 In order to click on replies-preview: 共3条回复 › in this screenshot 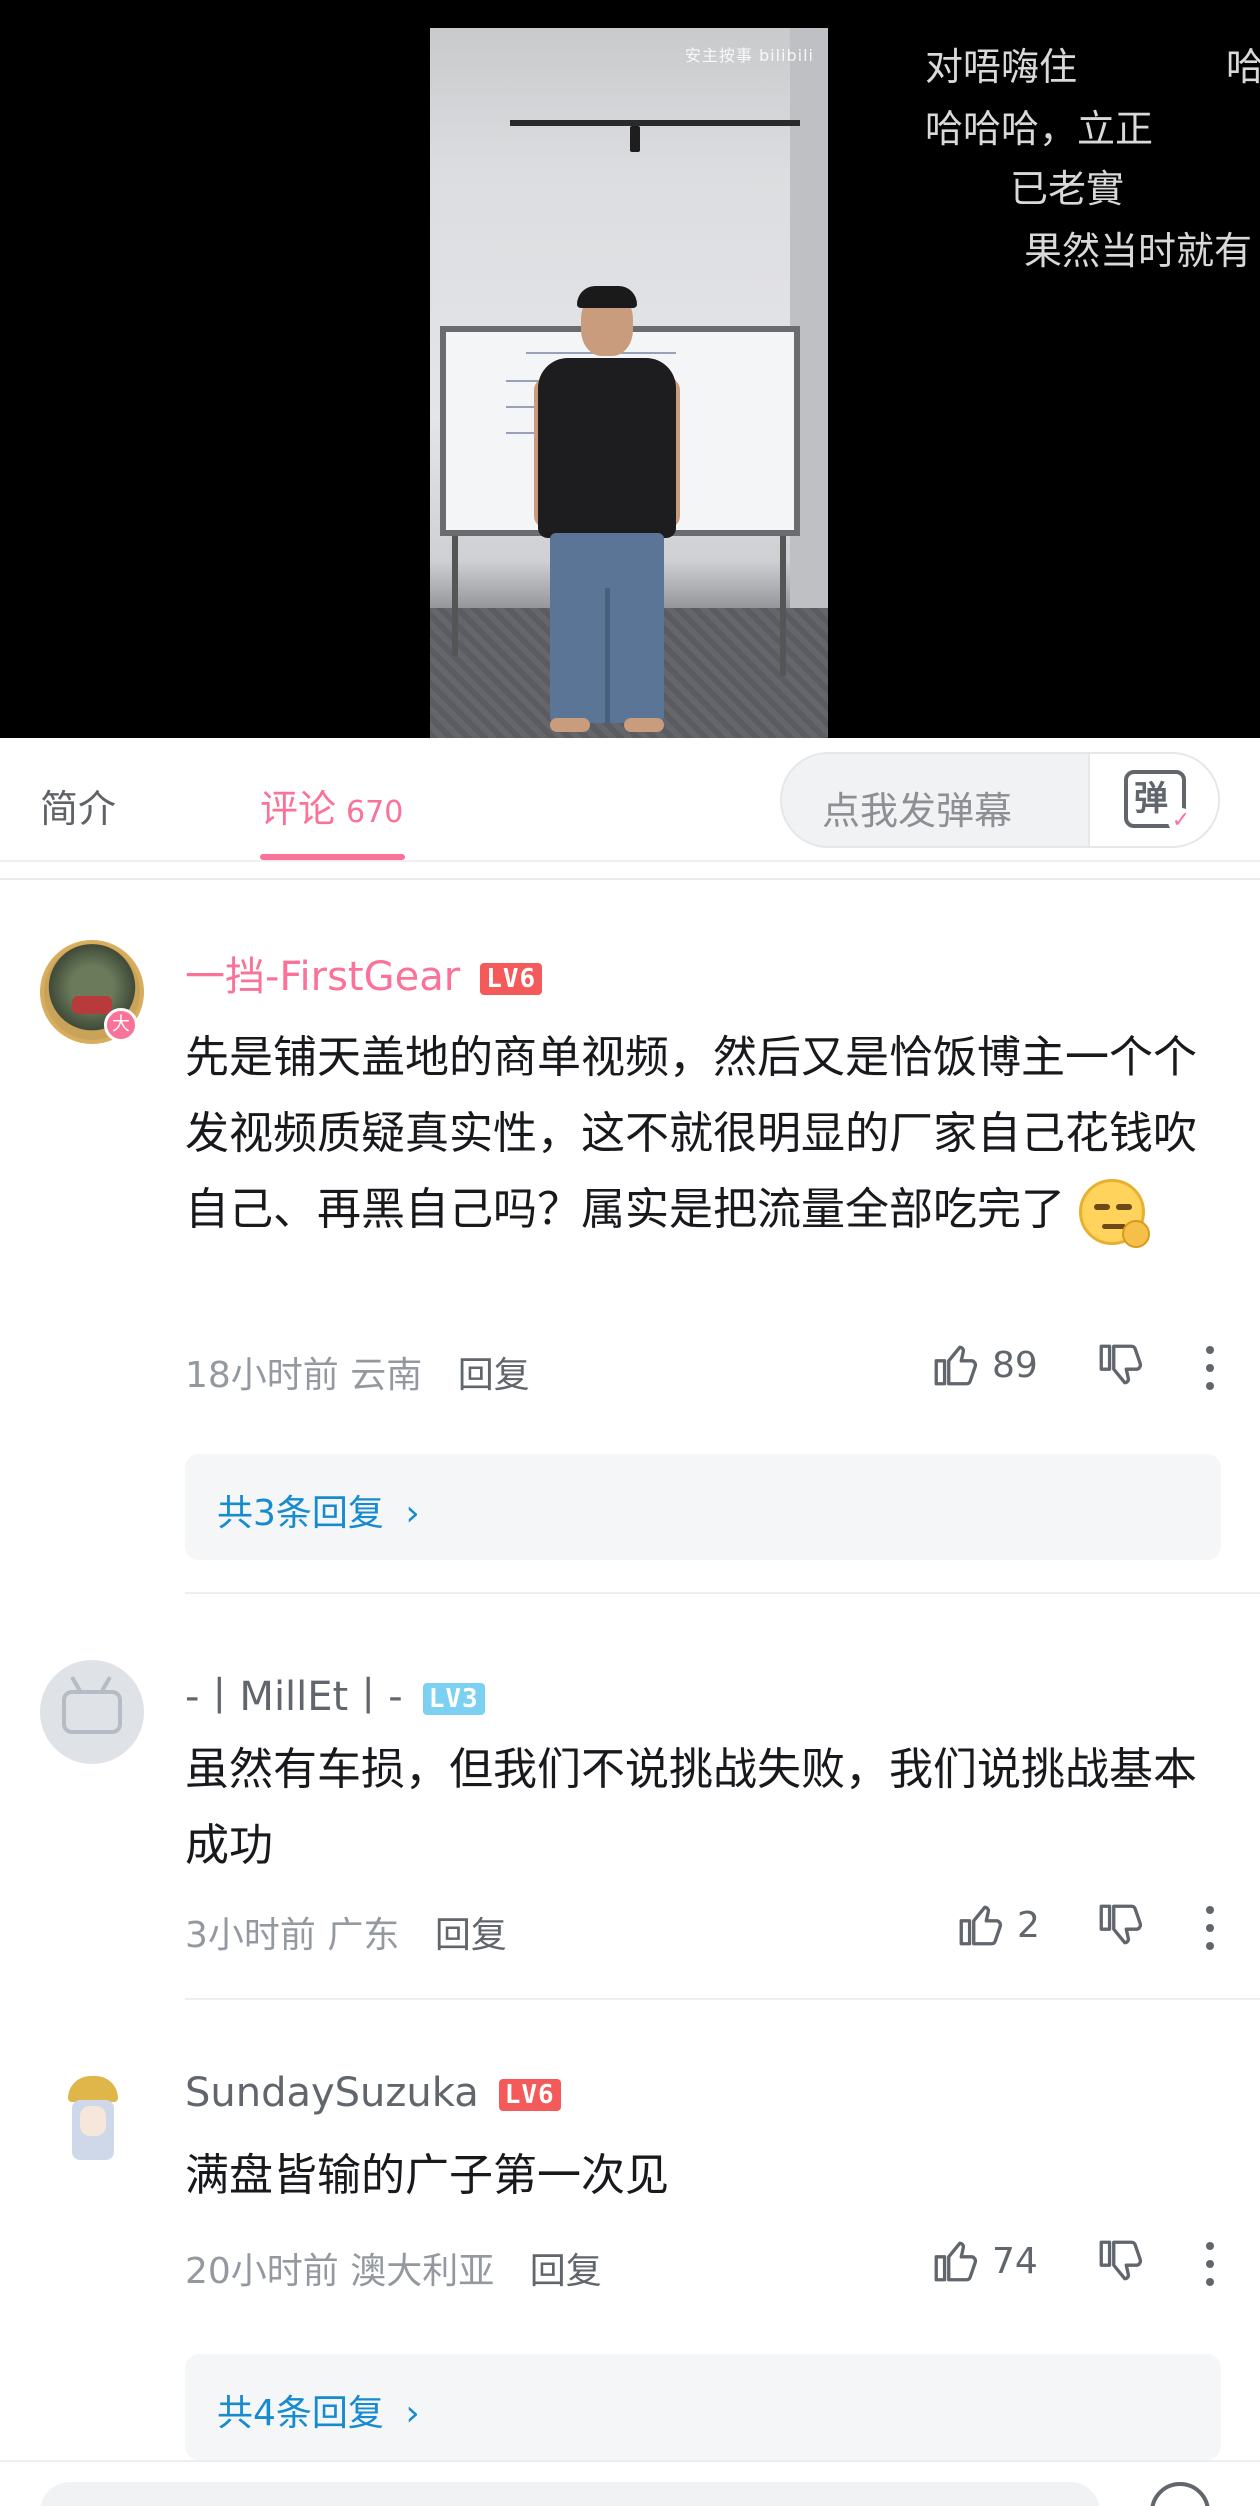, I will do `click(703, 1507)`.